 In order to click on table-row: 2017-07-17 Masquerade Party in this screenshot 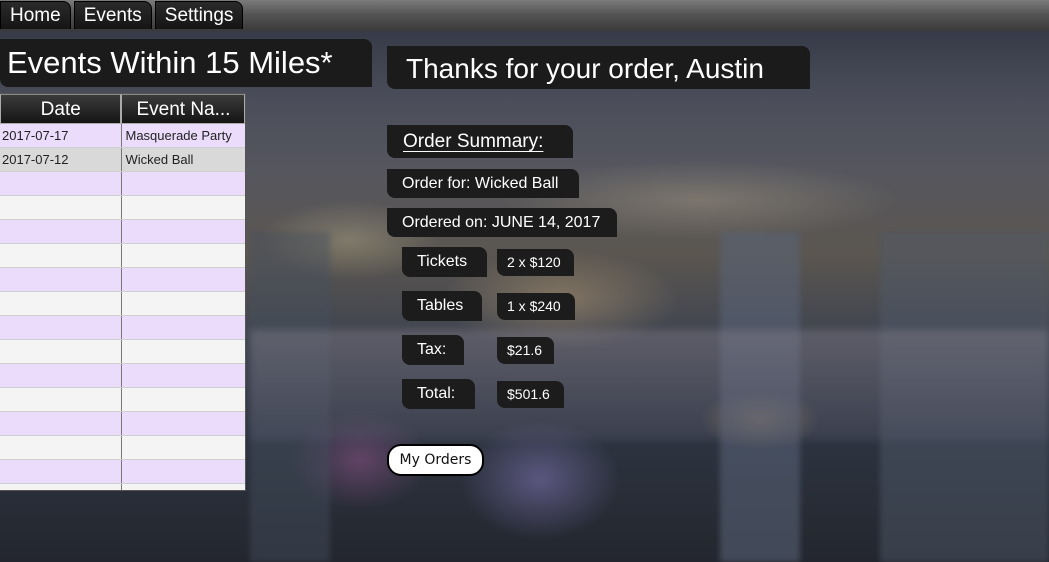, I will do `click(122, 136)`.